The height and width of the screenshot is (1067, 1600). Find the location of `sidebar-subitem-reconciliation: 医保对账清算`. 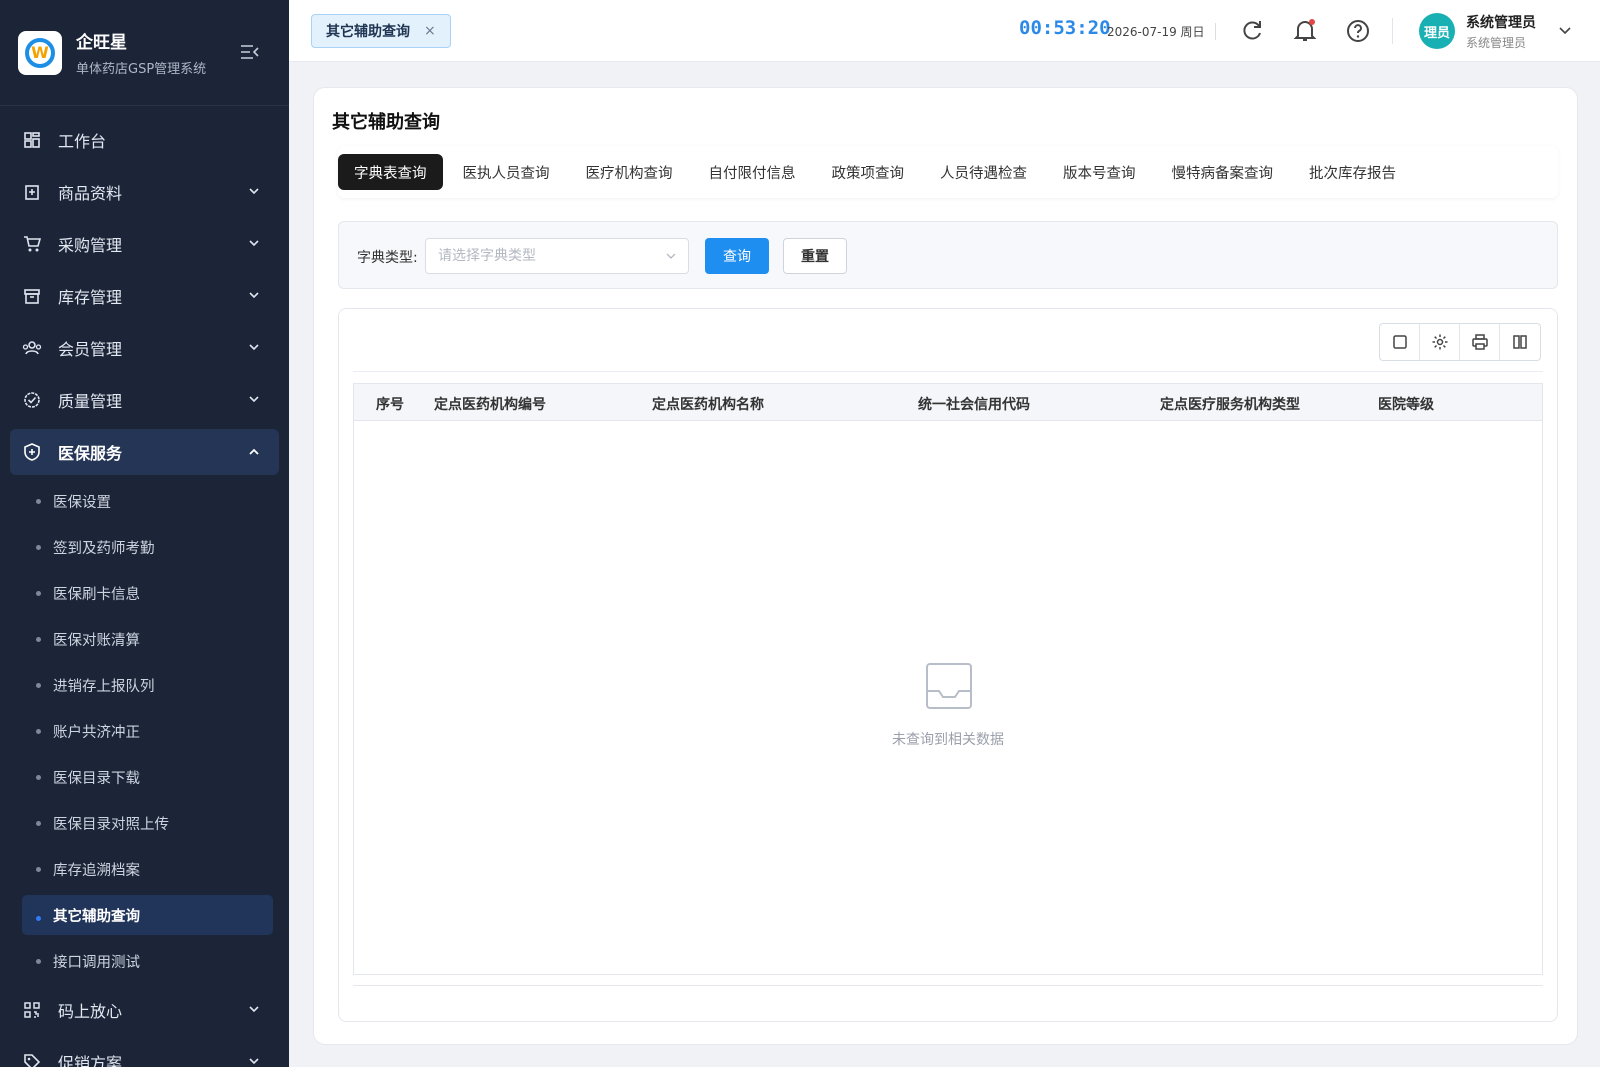

sidebar-subitem-reconciliation: 医保对账清算 is located at coordinates (144, 639).